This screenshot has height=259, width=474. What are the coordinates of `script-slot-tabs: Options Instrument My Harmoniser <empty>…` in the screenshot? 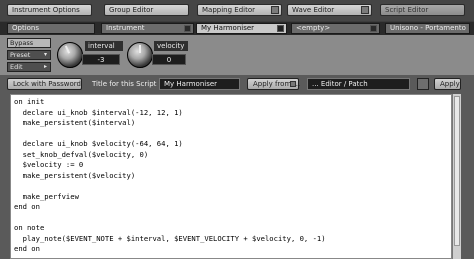 It's located at (237, 28).